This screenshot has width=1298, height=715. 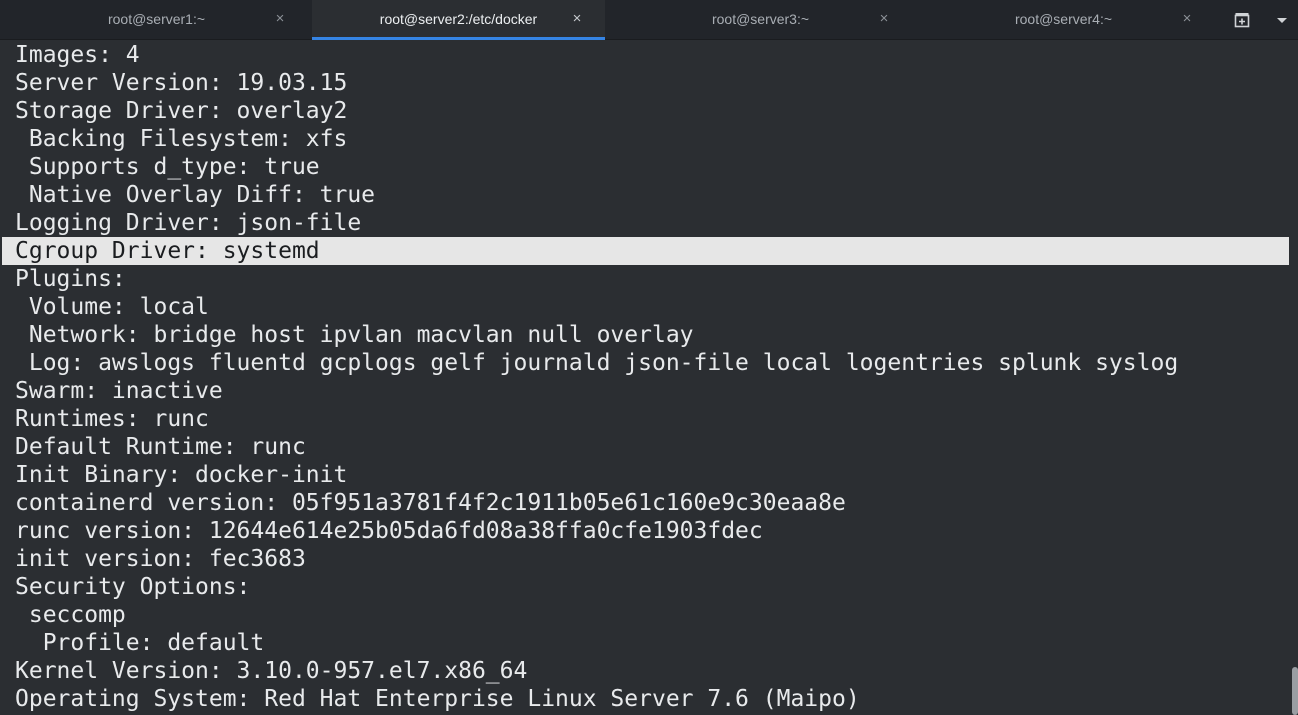 What do you see at coordinates (77, 55) in the screenshot?
I see `terminal-line: Images: 4` at bounding box center [77, 55].